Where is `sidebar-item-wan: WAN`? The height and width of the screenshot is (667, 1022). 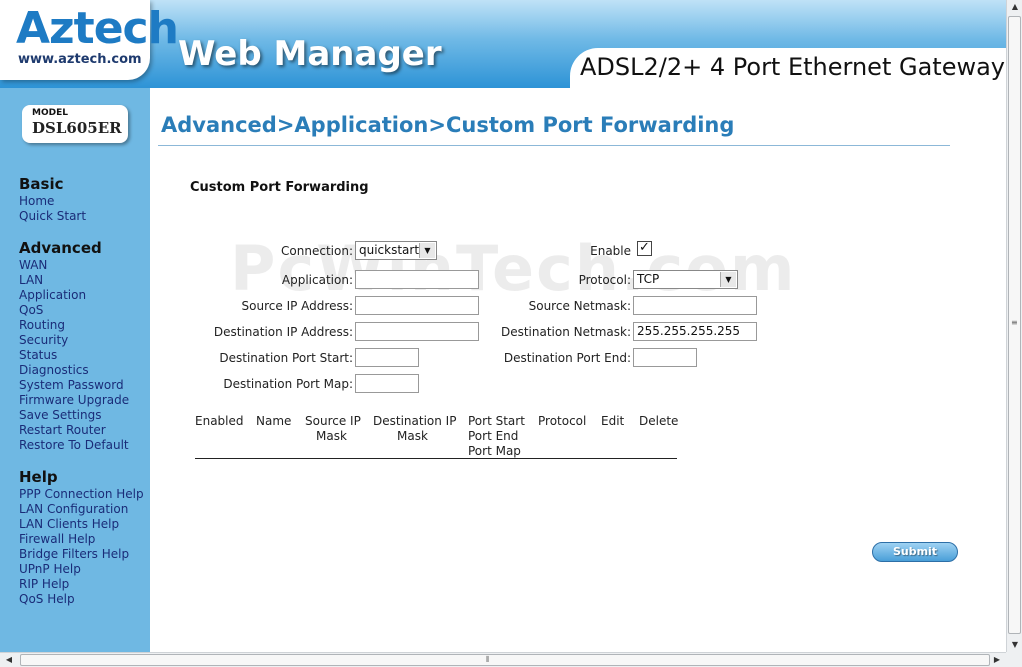
sidebar-item-wan: WAN is located at coordinates (74, 265).